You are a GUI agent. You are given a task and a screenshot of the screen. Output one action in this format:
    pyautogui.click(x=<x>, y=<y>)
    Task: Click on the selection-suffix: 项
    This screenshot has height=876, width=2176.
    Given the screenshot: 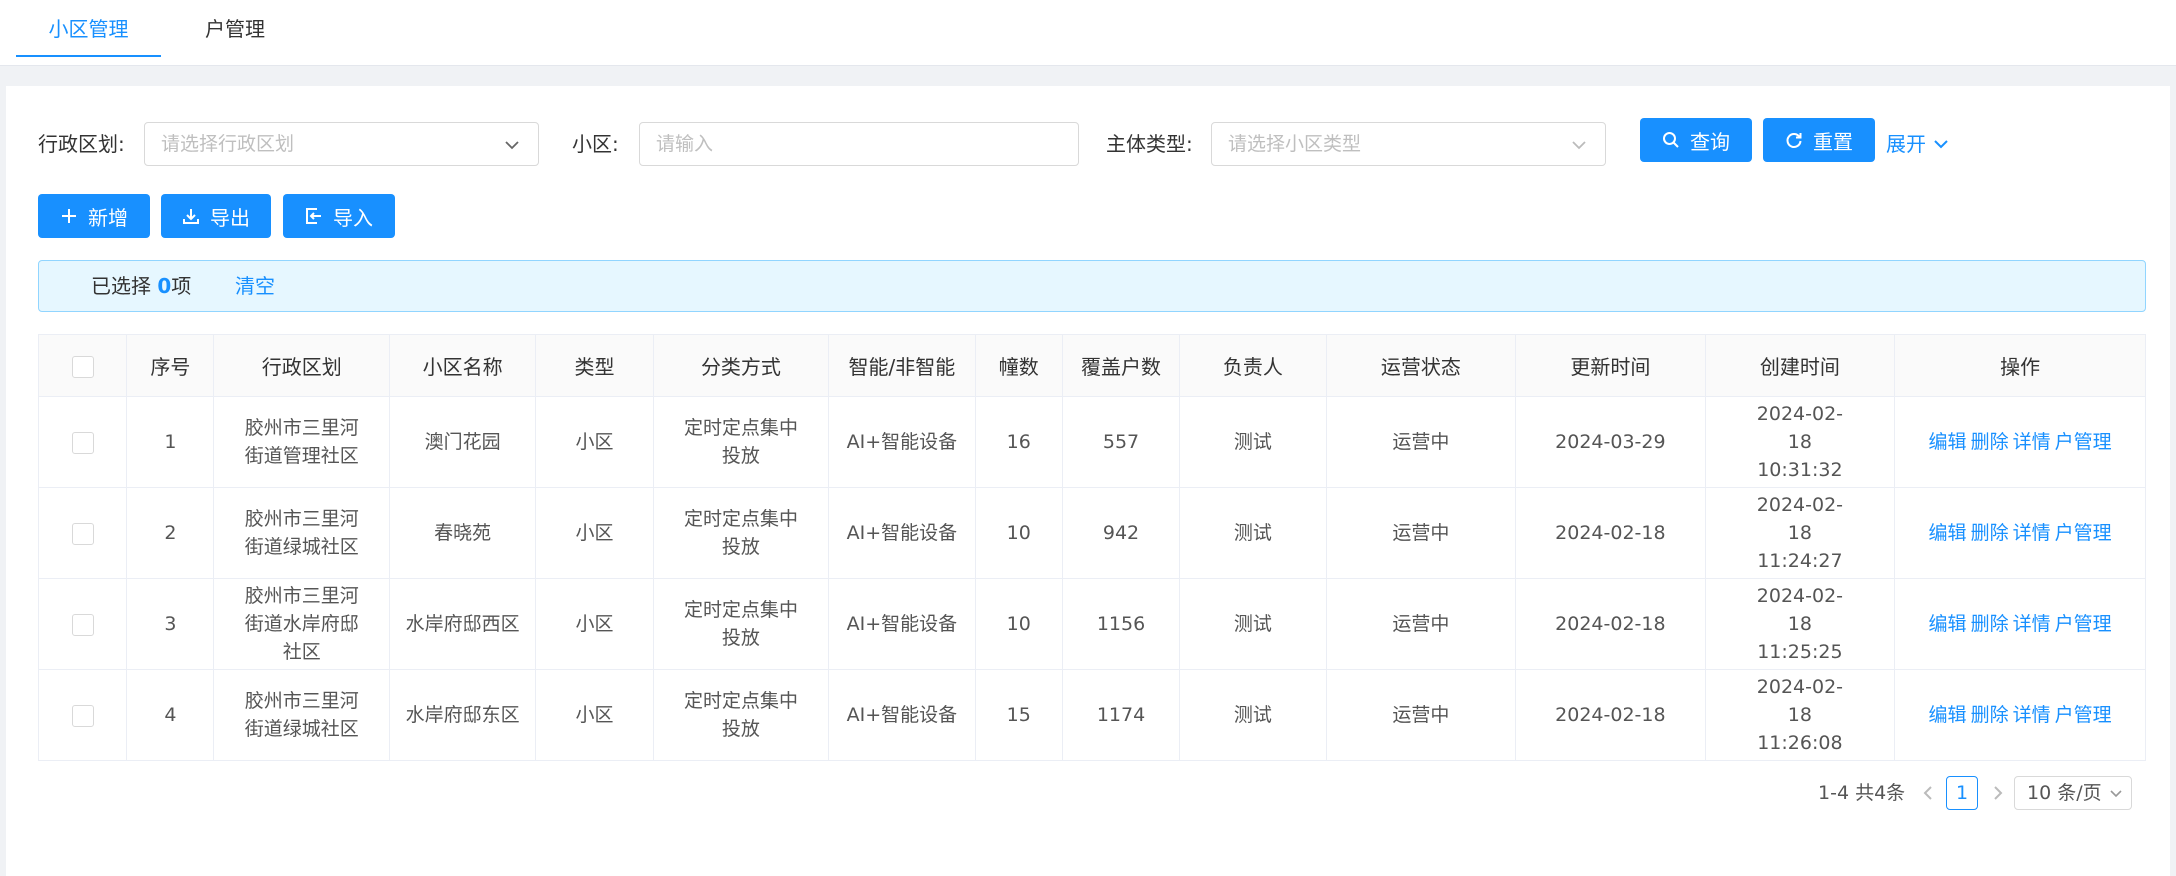 What is the action you would take?
    pyautogui.click(x=181, y=286)
    